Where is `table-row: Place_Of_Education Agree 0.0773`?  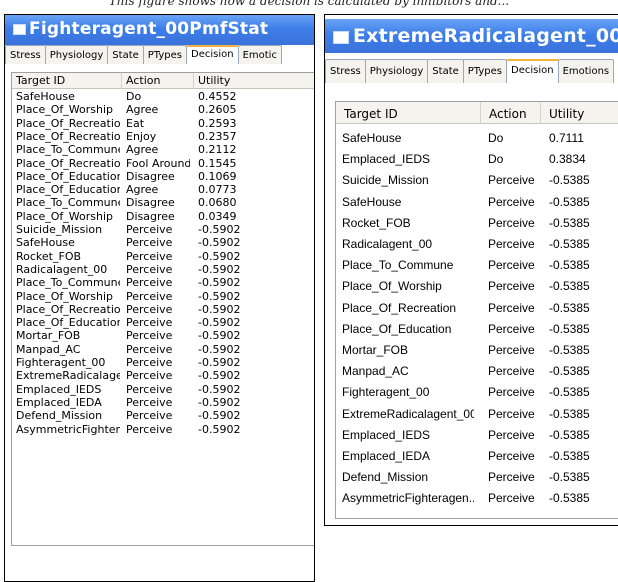
table-row: Place_Of_Education Agree 0.0773 is located at coordinates (163, 189).